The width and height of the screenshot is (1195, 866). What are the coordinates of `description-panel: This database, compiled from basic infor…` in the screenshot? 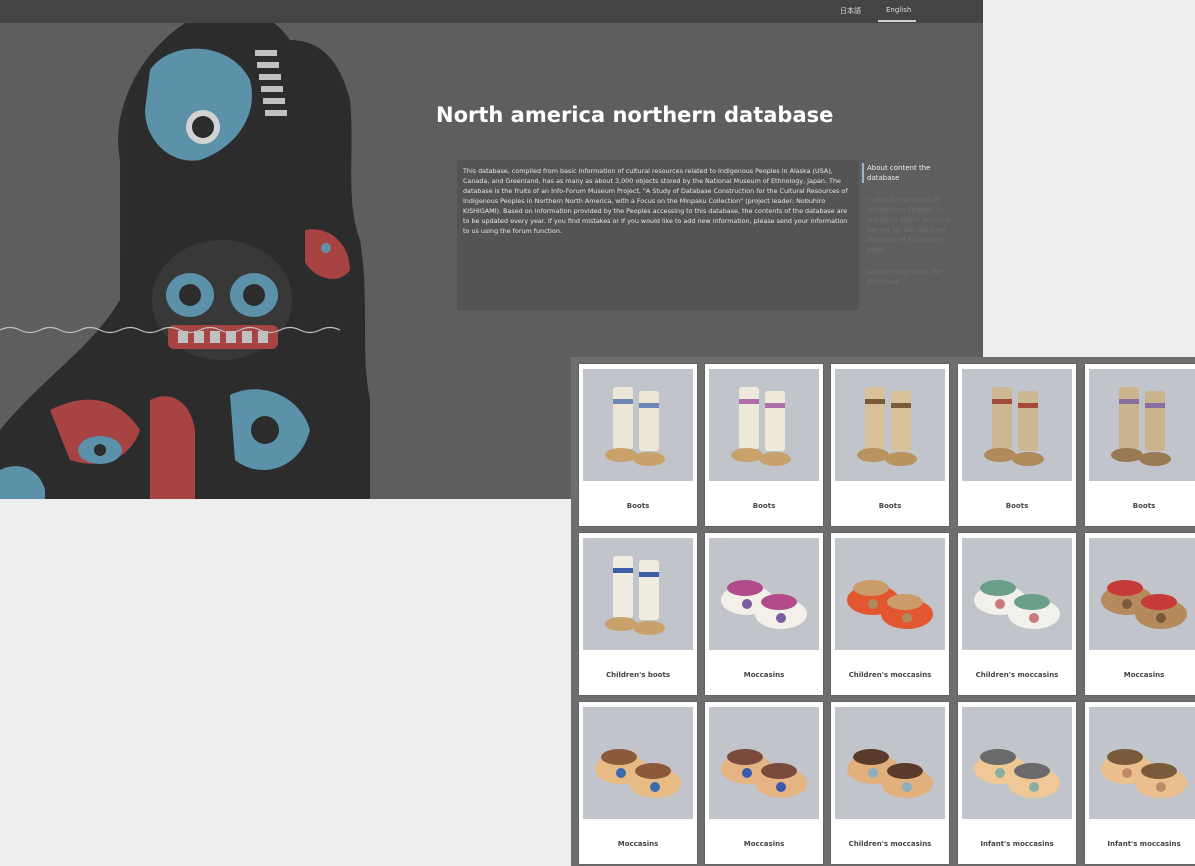 It's located at (658, 235).